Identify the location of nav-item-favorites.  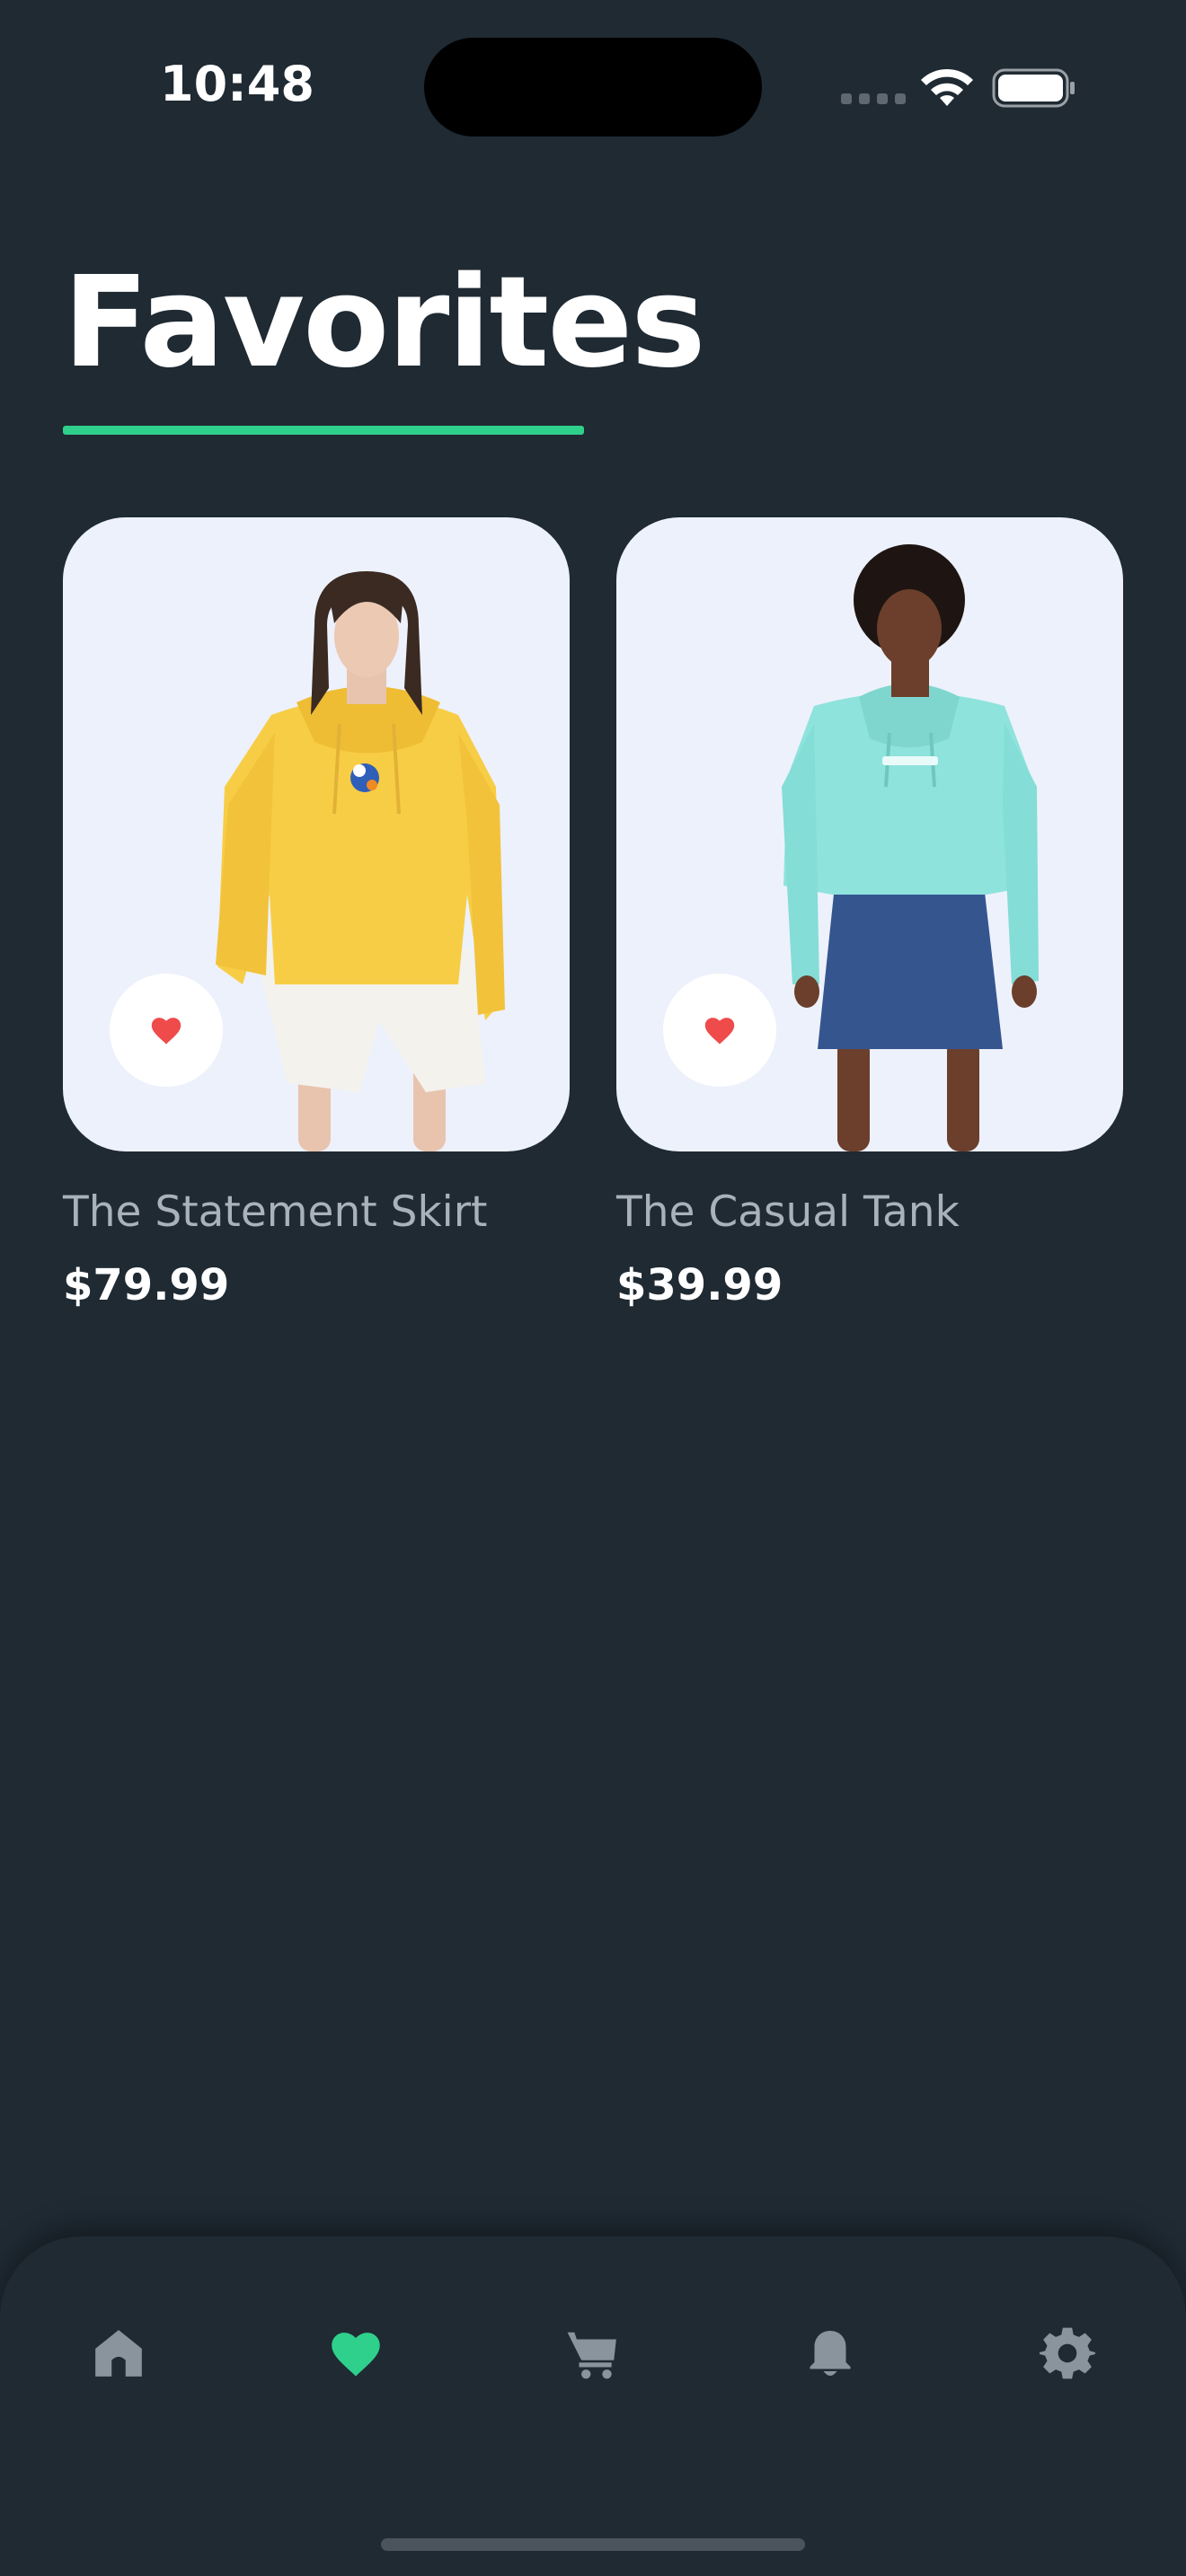
(356, 2353).